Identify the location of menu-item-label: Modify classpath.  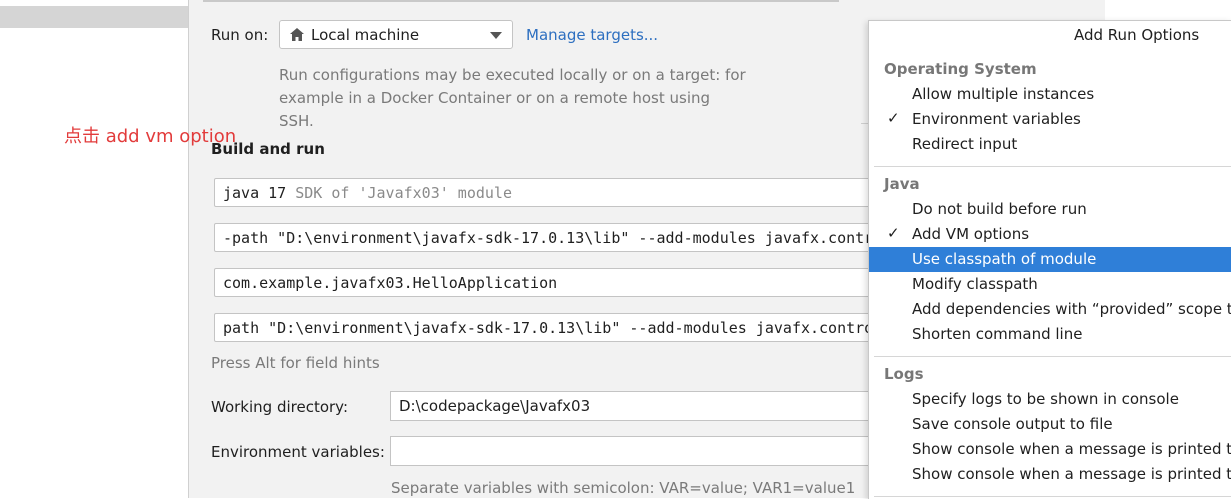
(975, 284).